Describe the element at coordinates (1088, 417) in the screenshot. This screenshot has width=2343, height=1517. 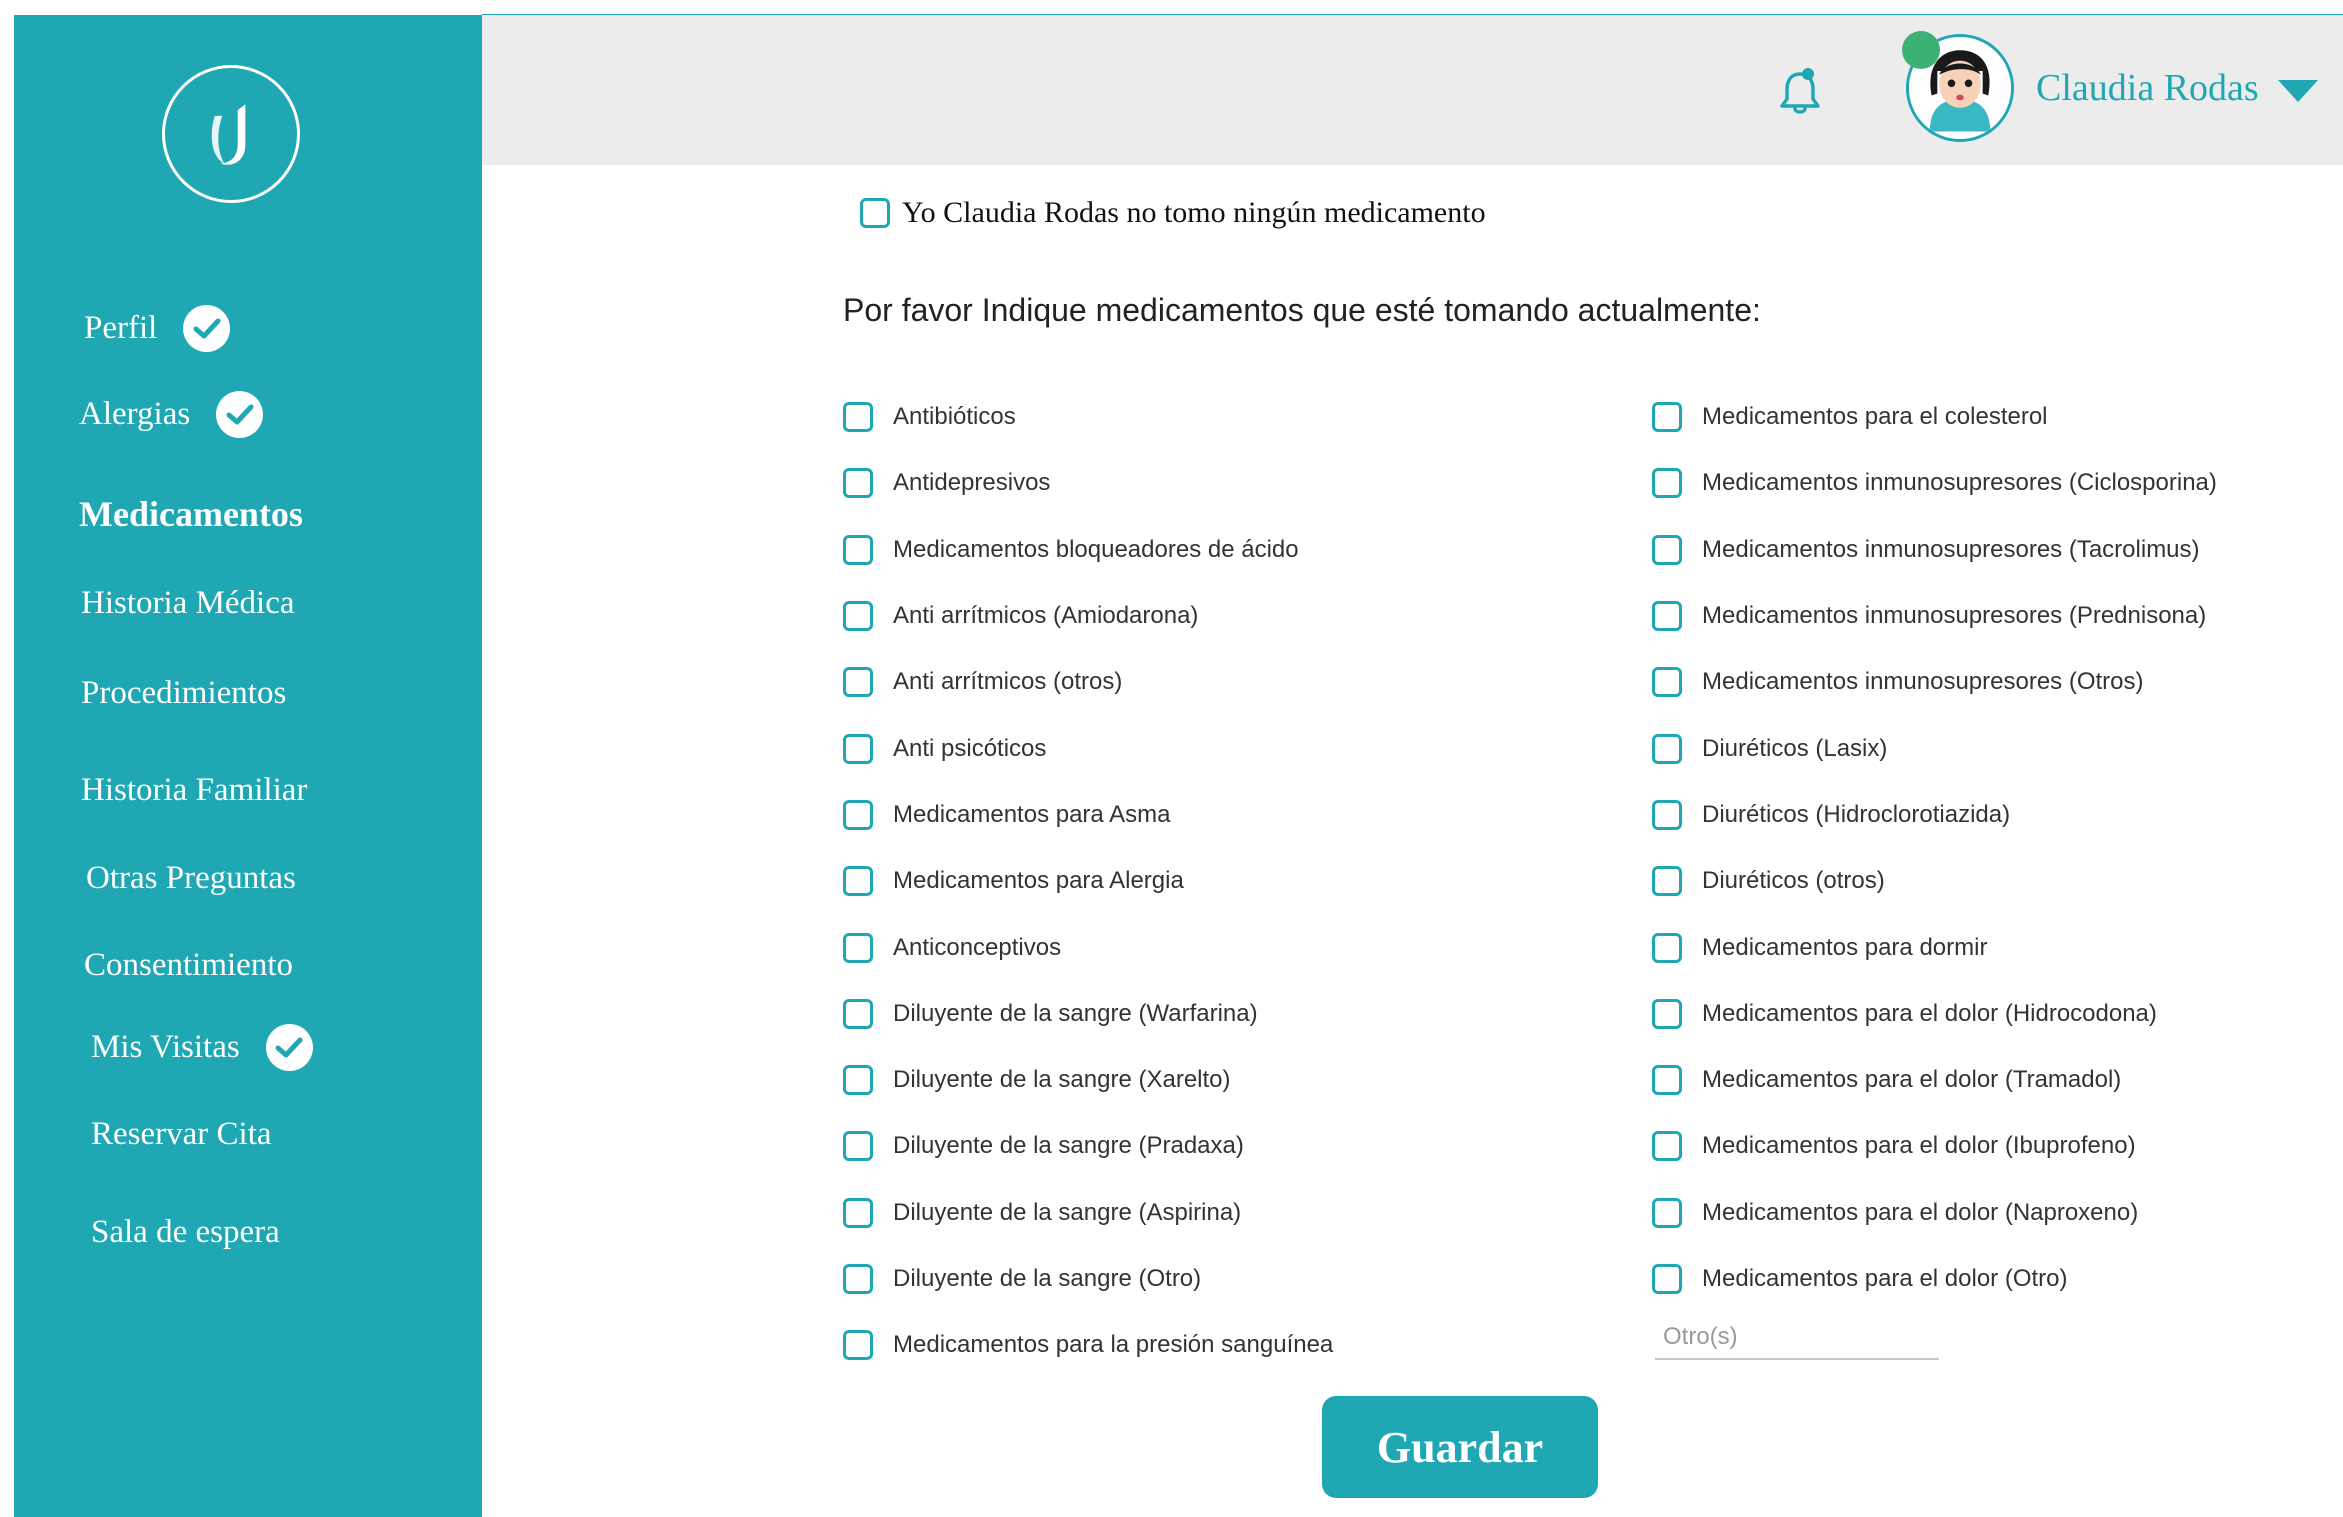
I see `medication-option: Antibióticos` at that location.